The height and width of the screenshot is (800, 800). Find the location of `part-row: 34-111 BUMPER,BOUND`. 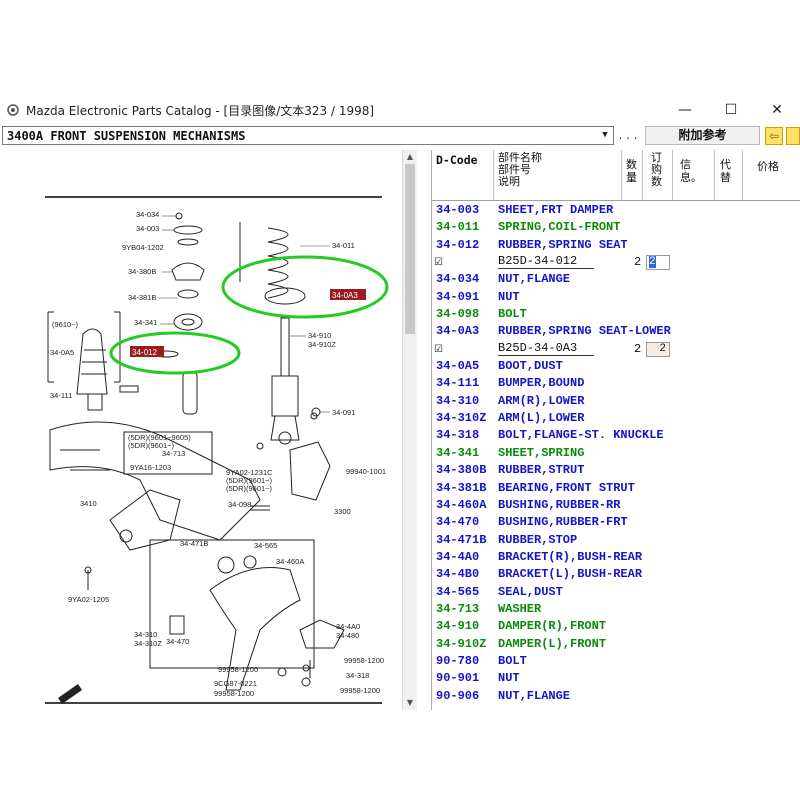

part-row: 34-111 BUMPER,BOUND is located at coordinates (616, 383).